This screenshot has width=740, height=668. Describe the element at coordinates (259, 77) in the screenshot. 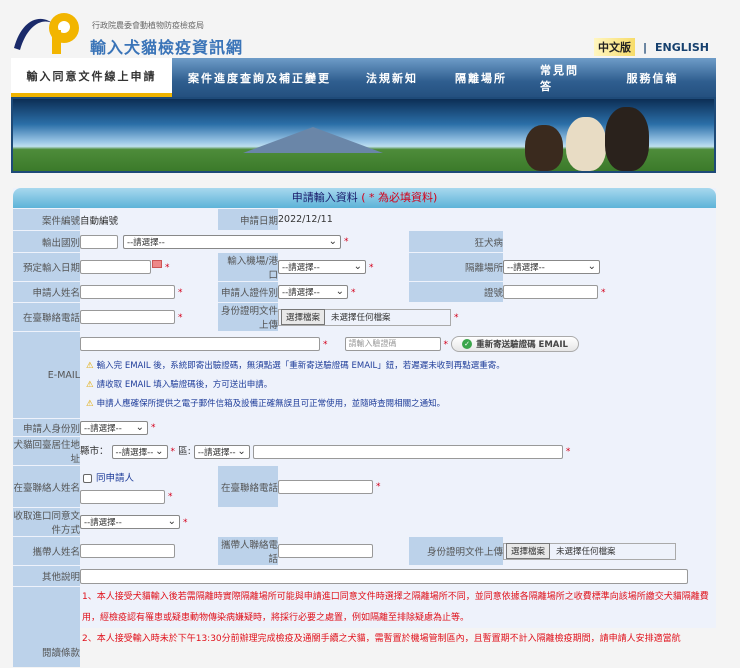

I see `nav-case-progress: 案件進度查詢及補正變更` at that location.